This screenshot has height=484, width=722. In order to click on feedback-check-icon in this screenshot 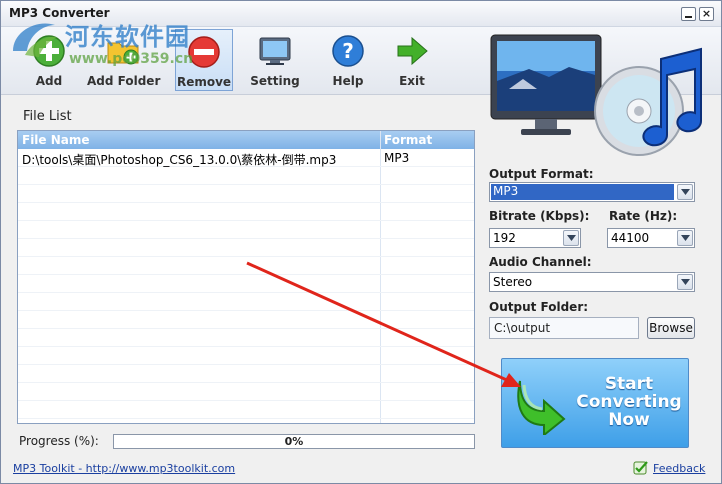, I will do `click(641, 468)`.